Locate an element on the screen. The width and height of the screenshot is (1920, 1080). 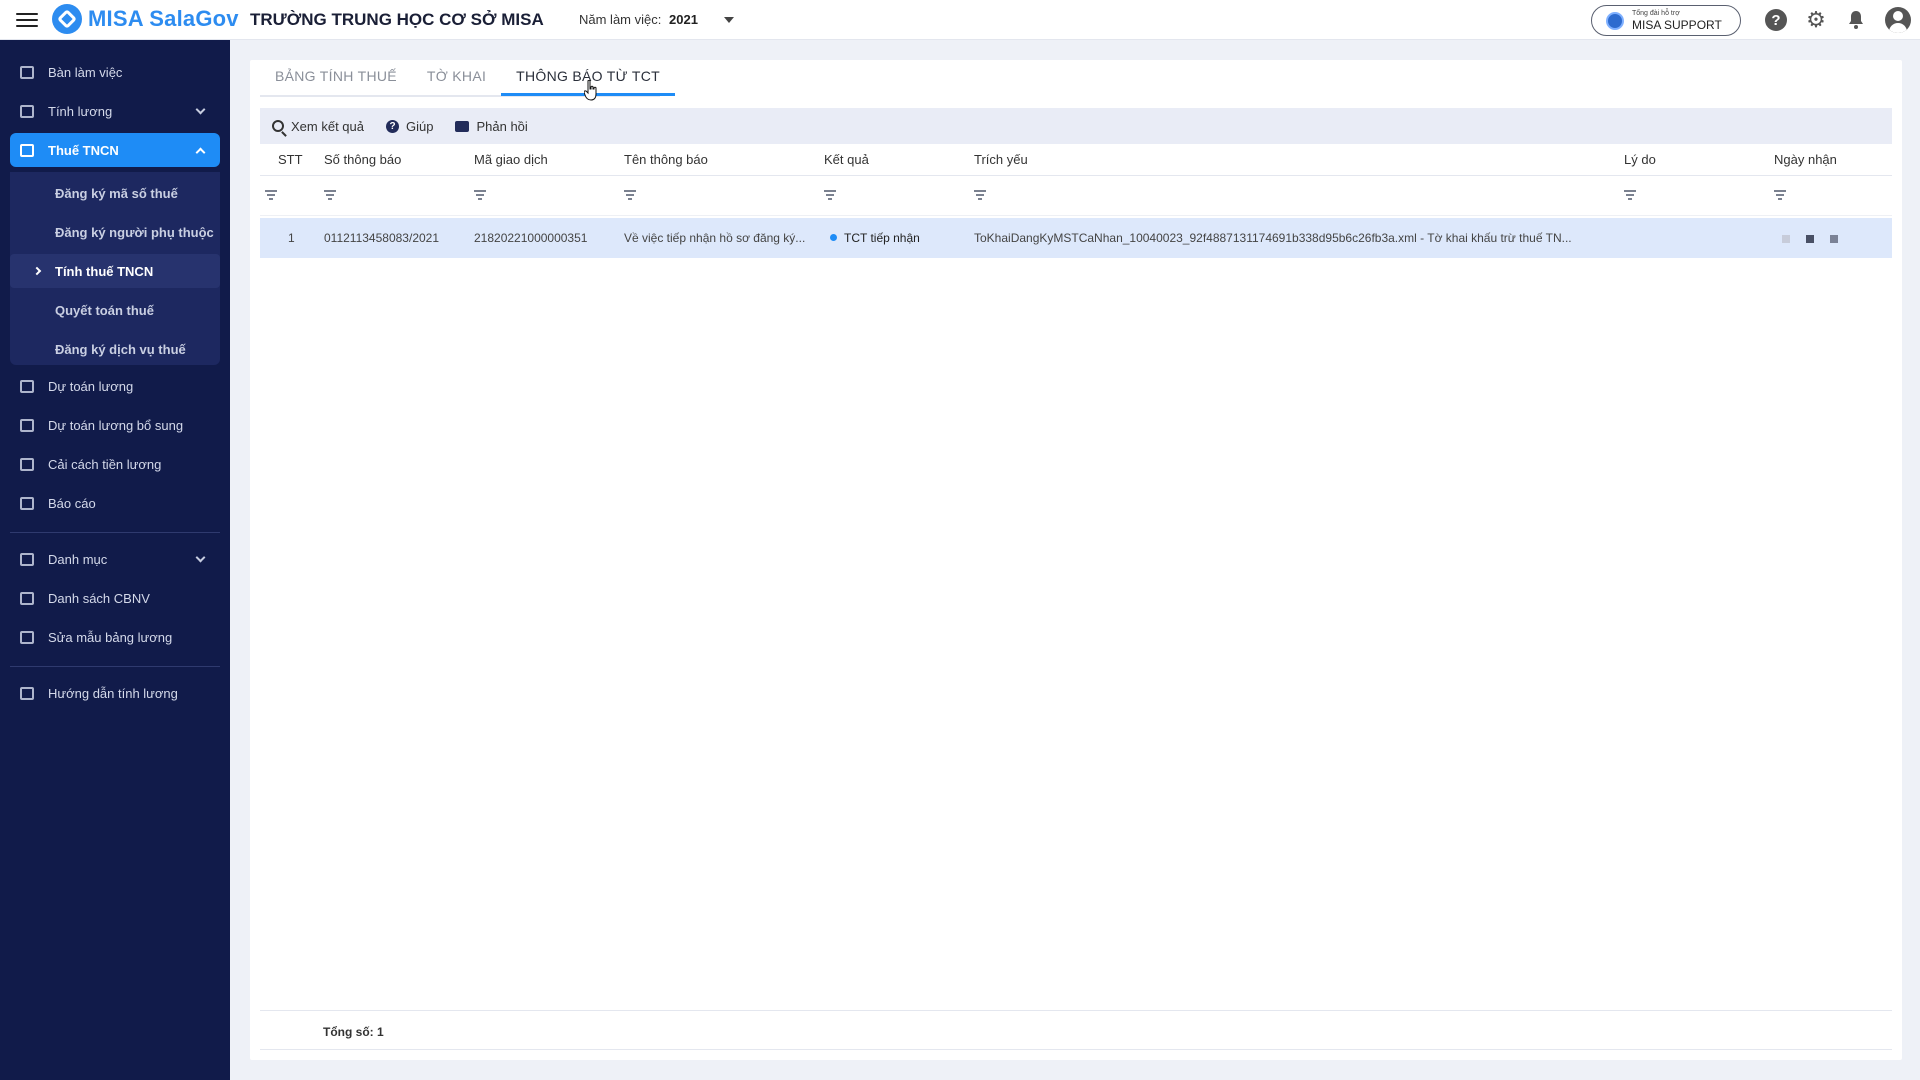
cell-notice-number: 0112113458083/2021 is located at coordinates (382, 238).